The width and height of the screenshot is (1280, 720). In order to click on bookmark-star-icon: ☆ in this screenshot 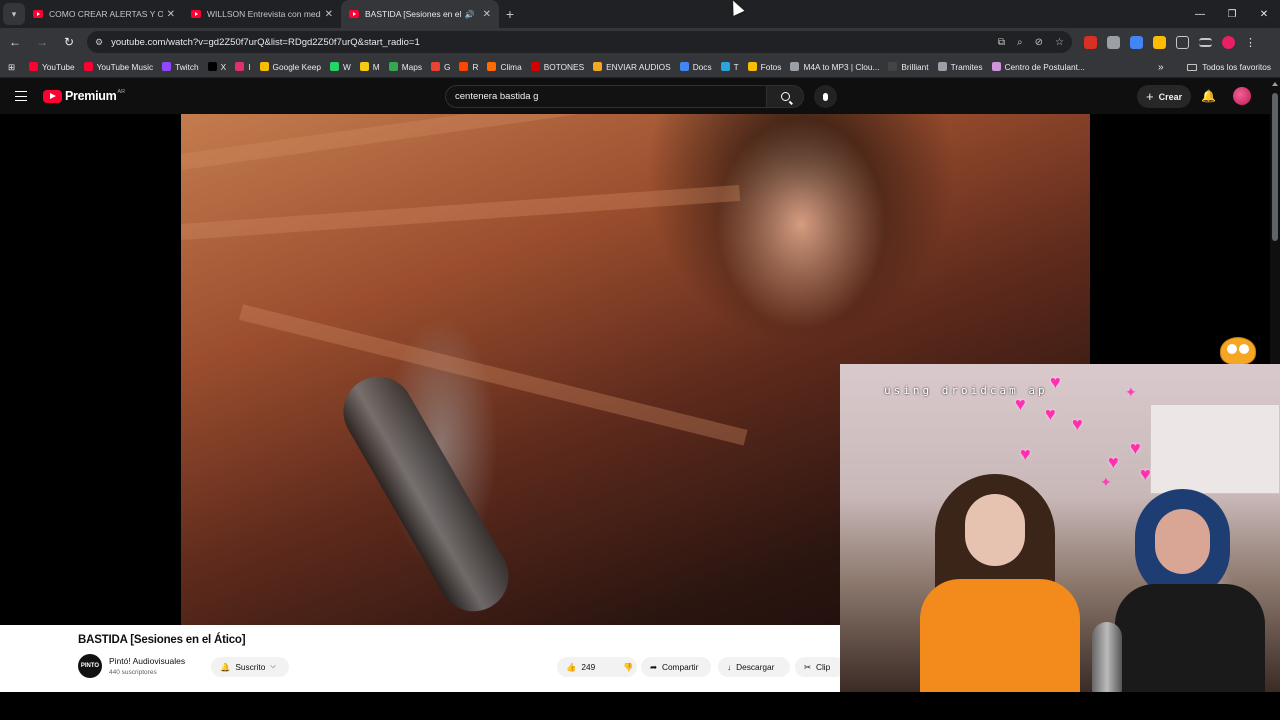, I will do `click(1059, 42)`.